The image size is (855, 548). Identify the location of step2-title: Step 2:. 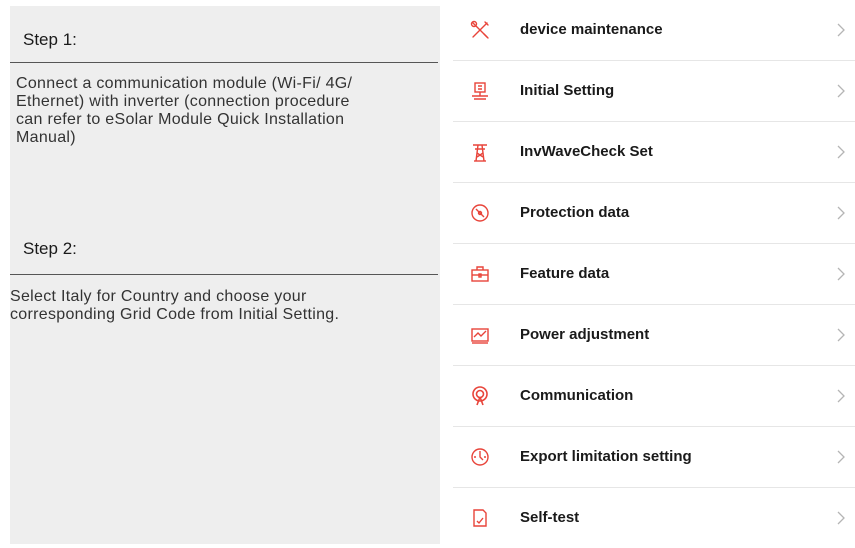
(50, 248).